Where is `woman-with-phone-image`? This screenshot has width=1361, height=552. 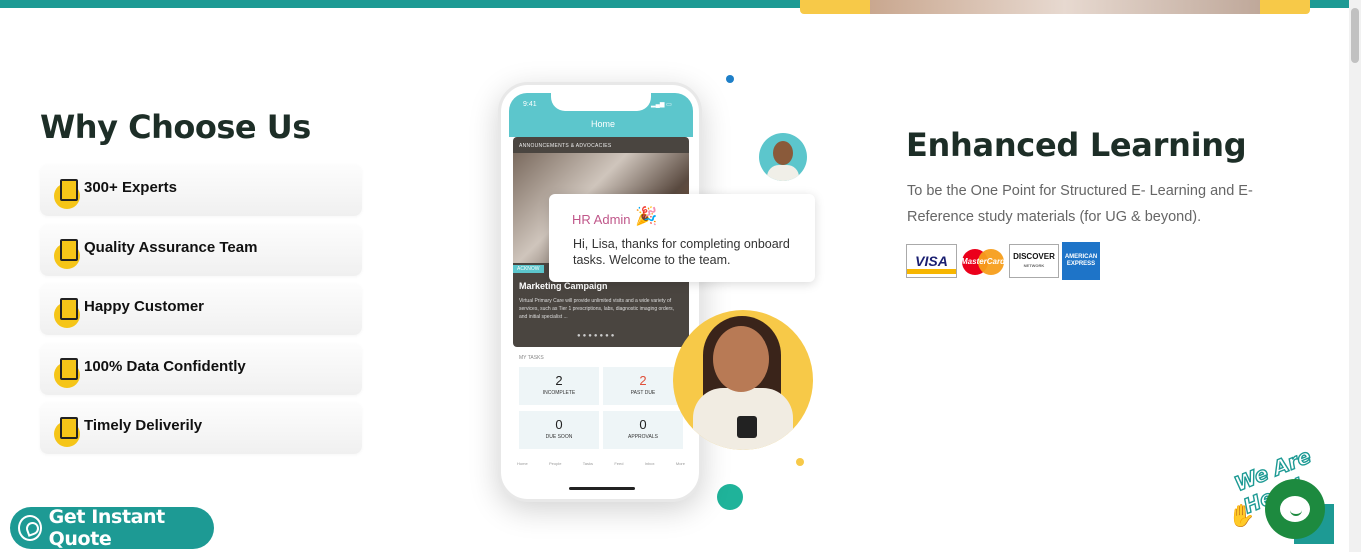
woman-with-phone-image is located at coordinates (743, 380).